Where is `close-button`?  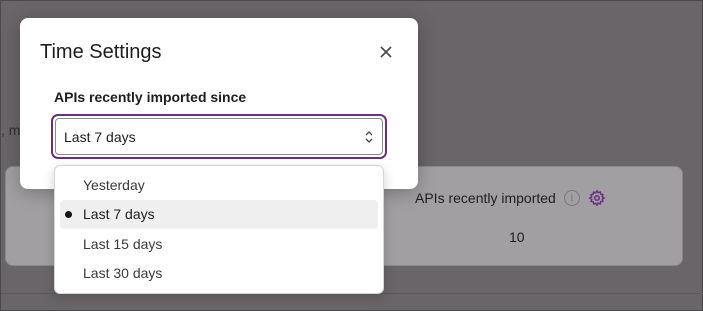 close-button is located at coordinates (386, 52).